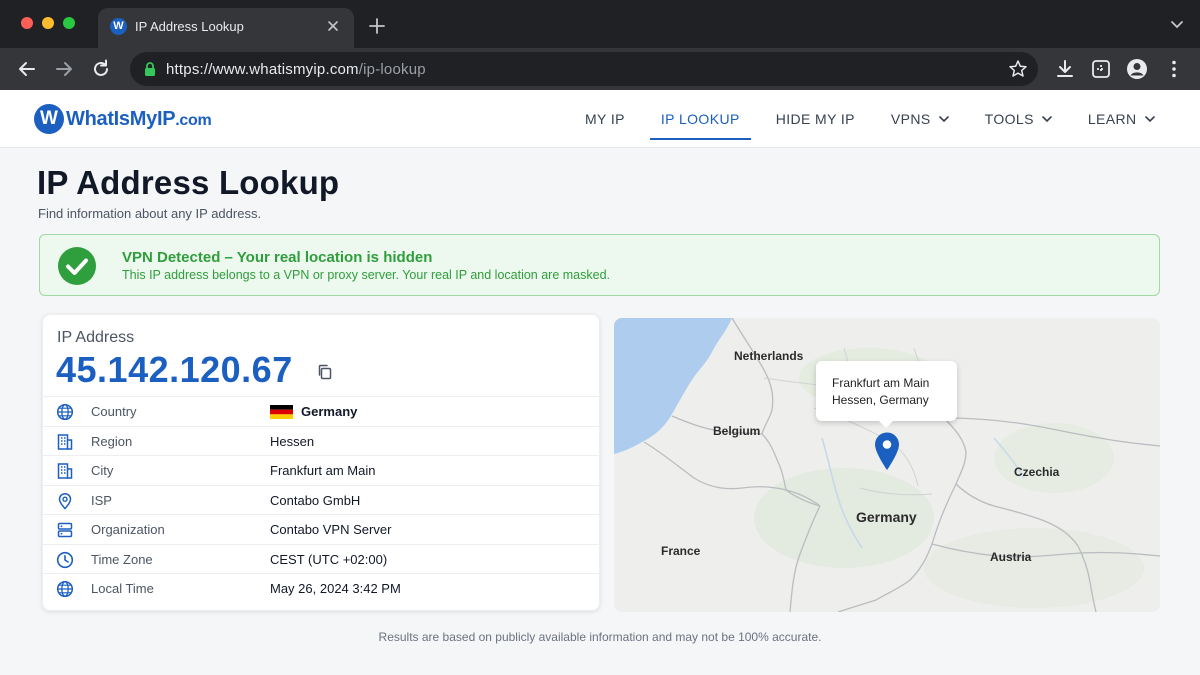 The image size is (1200, 675). What do you see at coordinates (322, 440) in the screenshot?
I see `detail-row-region: Region Hessen` at bounding box center [322, 440].